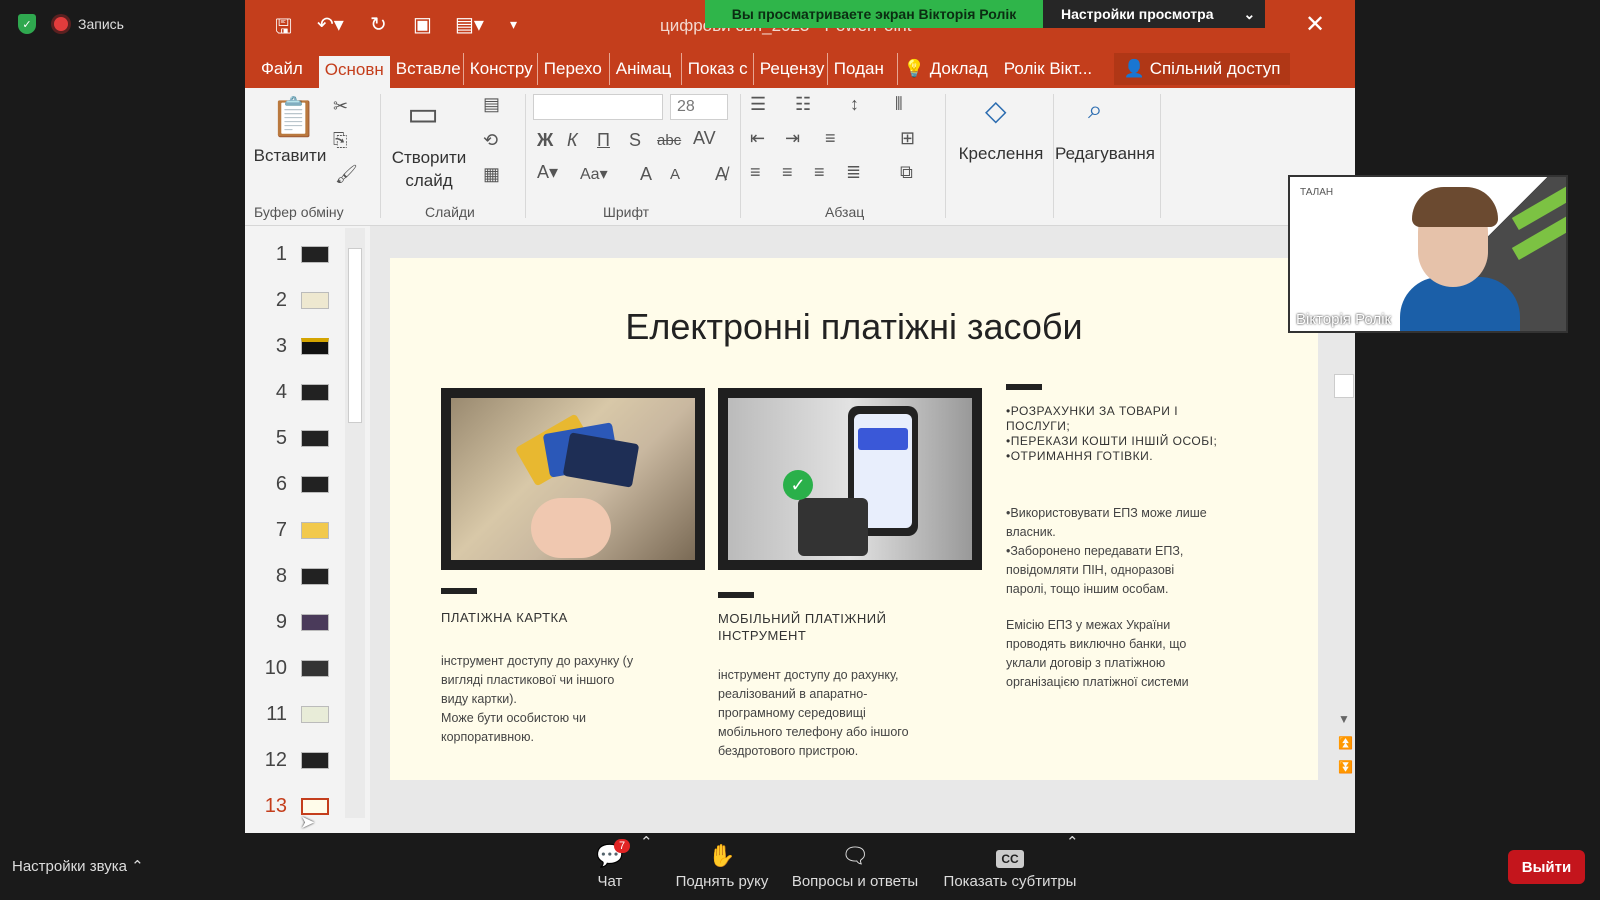 This screenshot has height=900, width=1600. I want to click on tab-slideshow: Показ с, so click(718, 69).